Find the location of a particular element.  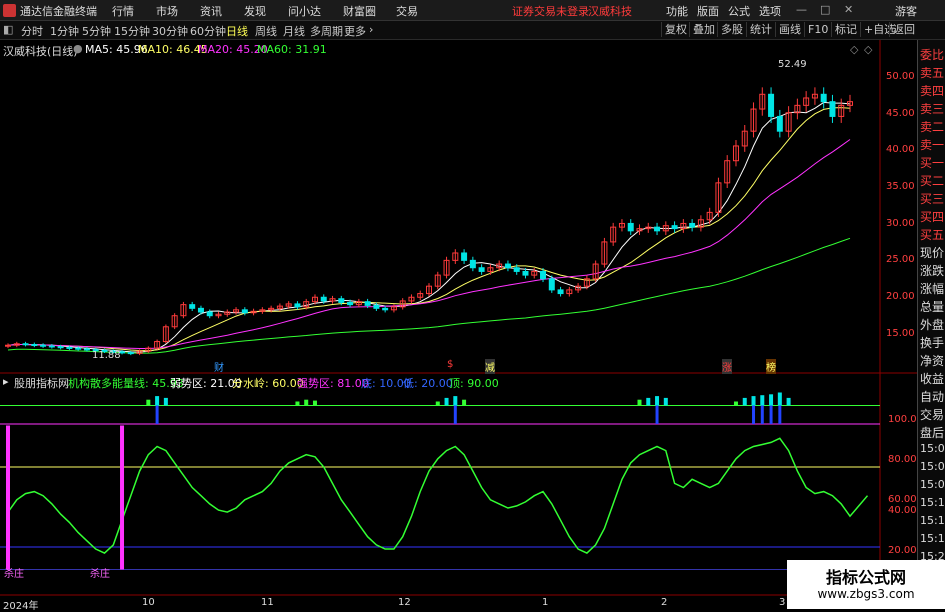

panel-label: 卖二 is located at coordinates (932, 127).